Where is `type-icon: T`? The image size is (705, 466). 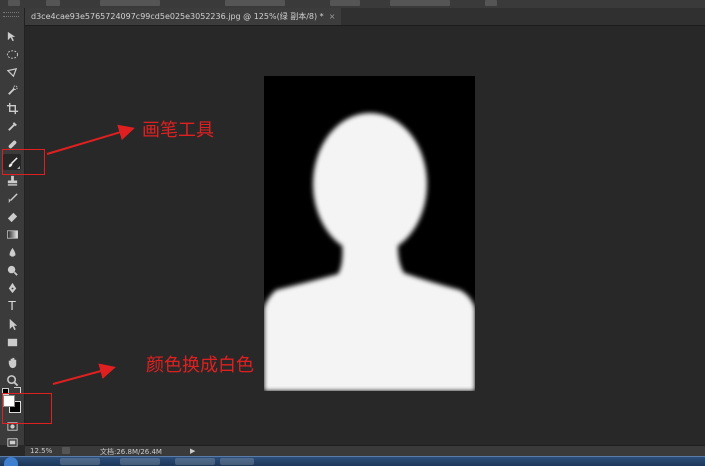
type-icon: T is located at coordinates (12, 306).